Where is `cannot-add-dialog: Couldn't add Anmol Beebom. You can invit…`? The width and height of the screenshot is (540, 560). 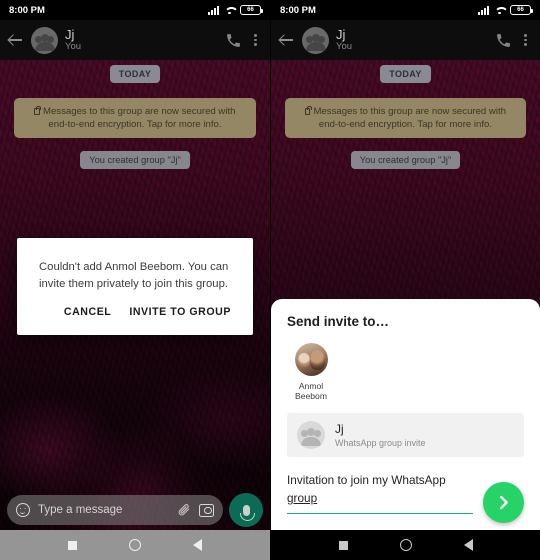
cannot-add-dialog: Couldn't add Anmol Beebom. You can invit… is located at coordinates (135, 287).